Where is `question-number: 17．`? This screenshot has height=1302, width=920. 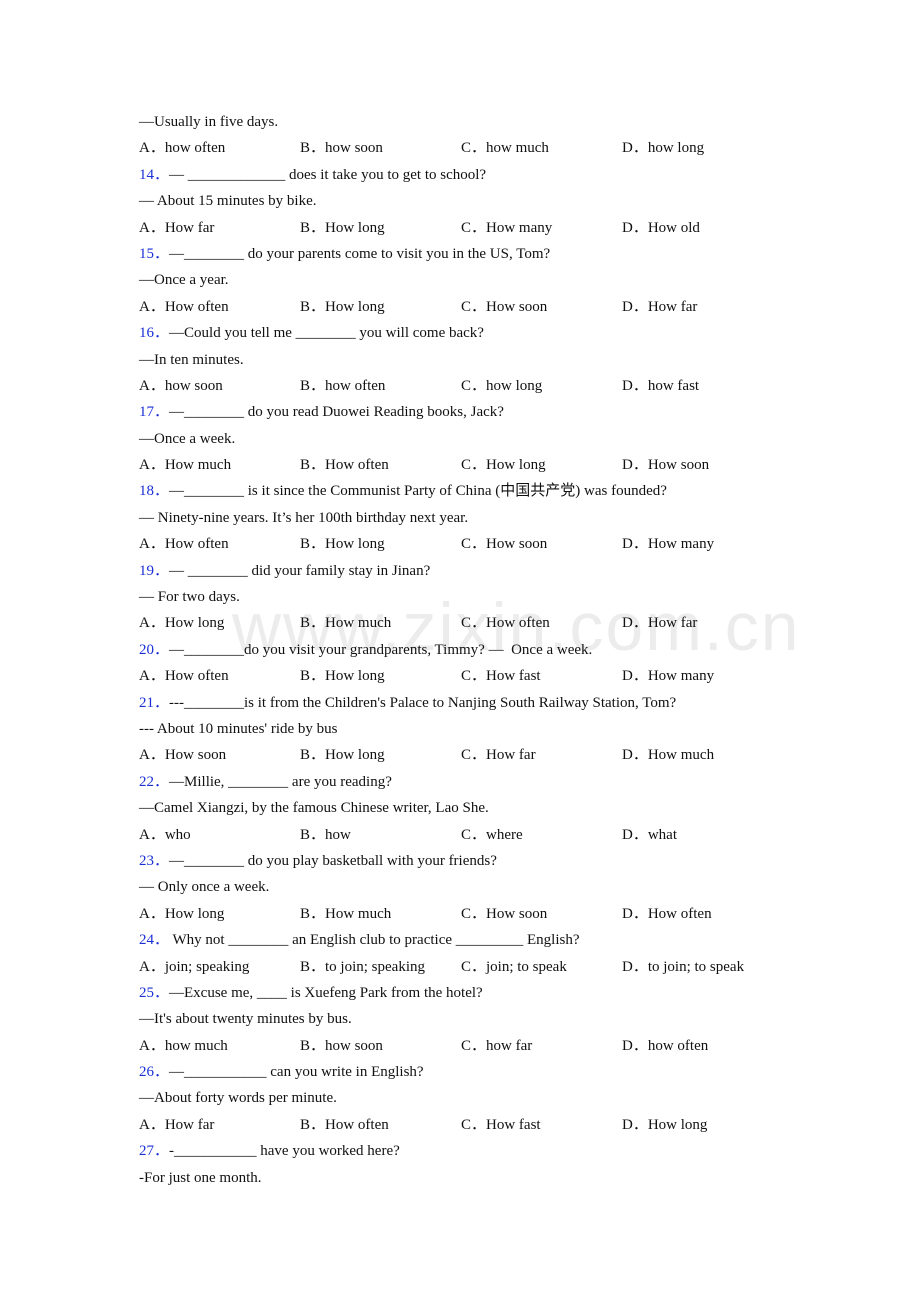 question-number: 17． is located at coordinates (154, 412).